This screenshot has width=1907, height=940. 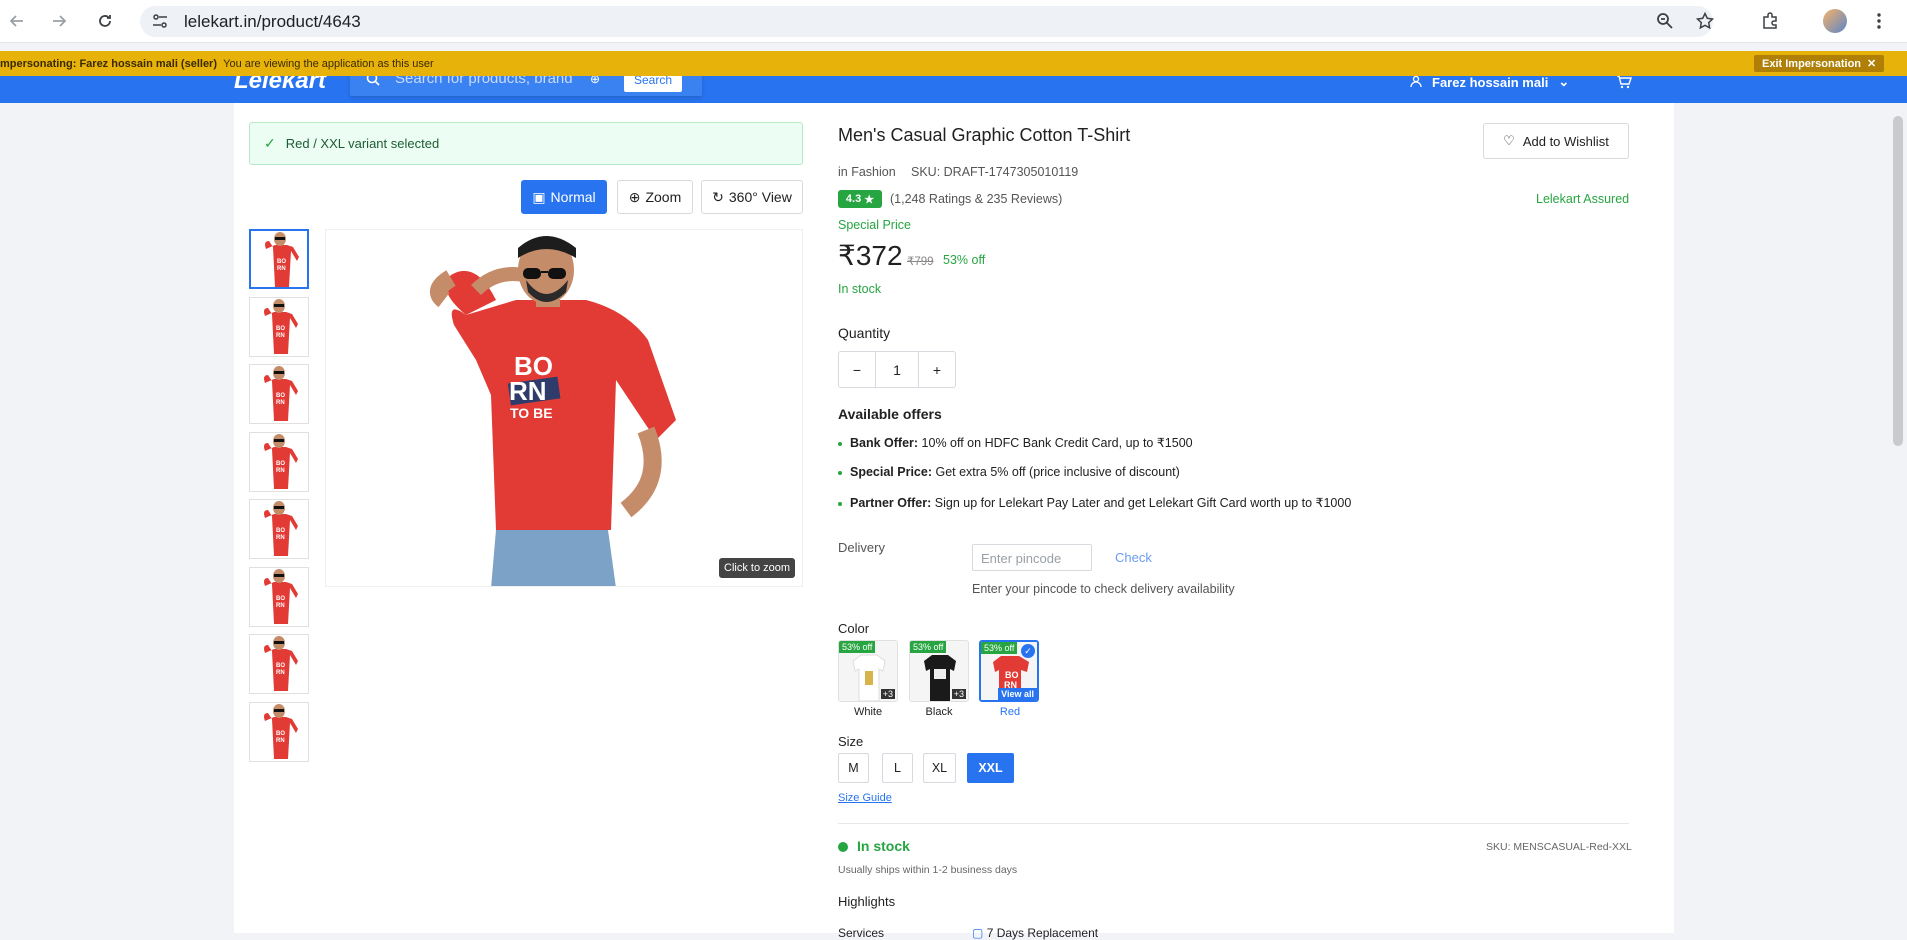 What do you see at coordinates (1564, 82) in the screenshot?
I see `chevron-down-icon: ⌄` at bounding box center [1564, 82].